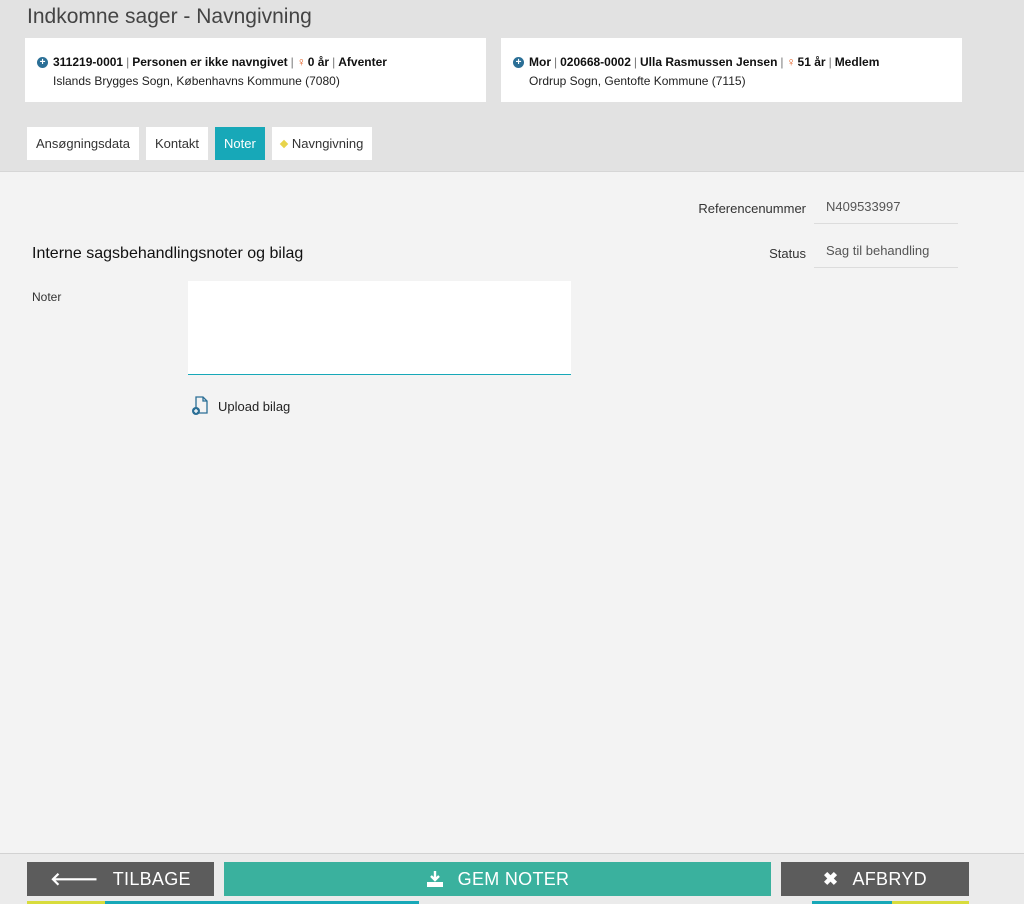  I want to click on arrow-left-icon: 🡐, so click(74, 878).